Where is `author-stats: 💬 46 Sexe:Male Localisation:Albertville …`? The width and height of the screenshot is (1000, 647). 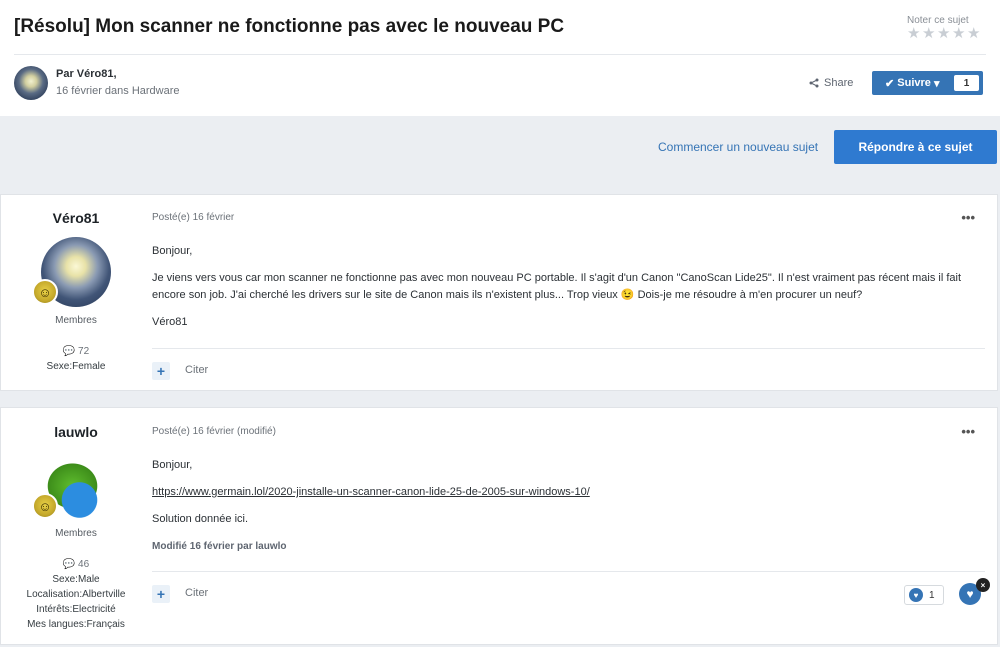 author-stats: 💬 46 Sexe:Male Localisation:Albertville … is located at coordinates (76, 594).